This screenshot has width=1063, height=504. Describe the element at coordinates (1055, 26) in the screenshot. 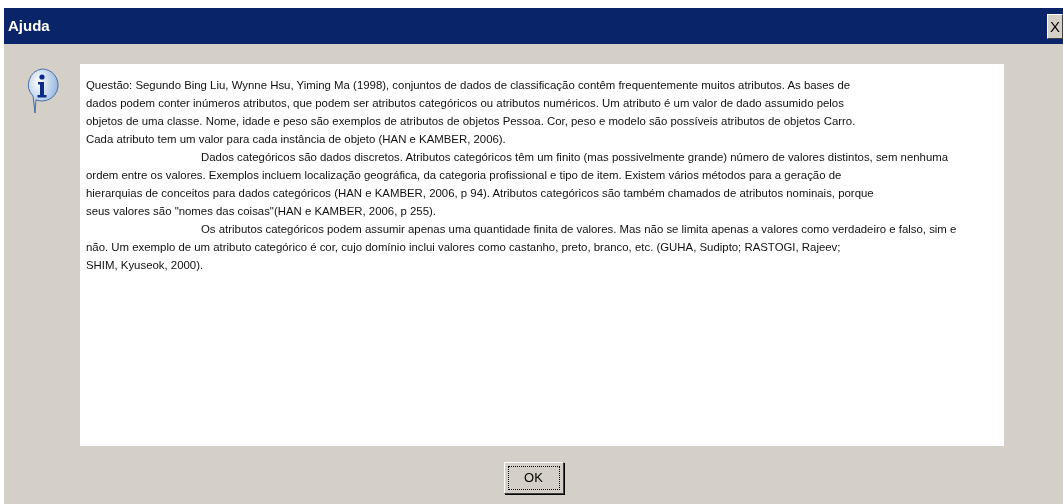

I see `close-button: X` at that location.